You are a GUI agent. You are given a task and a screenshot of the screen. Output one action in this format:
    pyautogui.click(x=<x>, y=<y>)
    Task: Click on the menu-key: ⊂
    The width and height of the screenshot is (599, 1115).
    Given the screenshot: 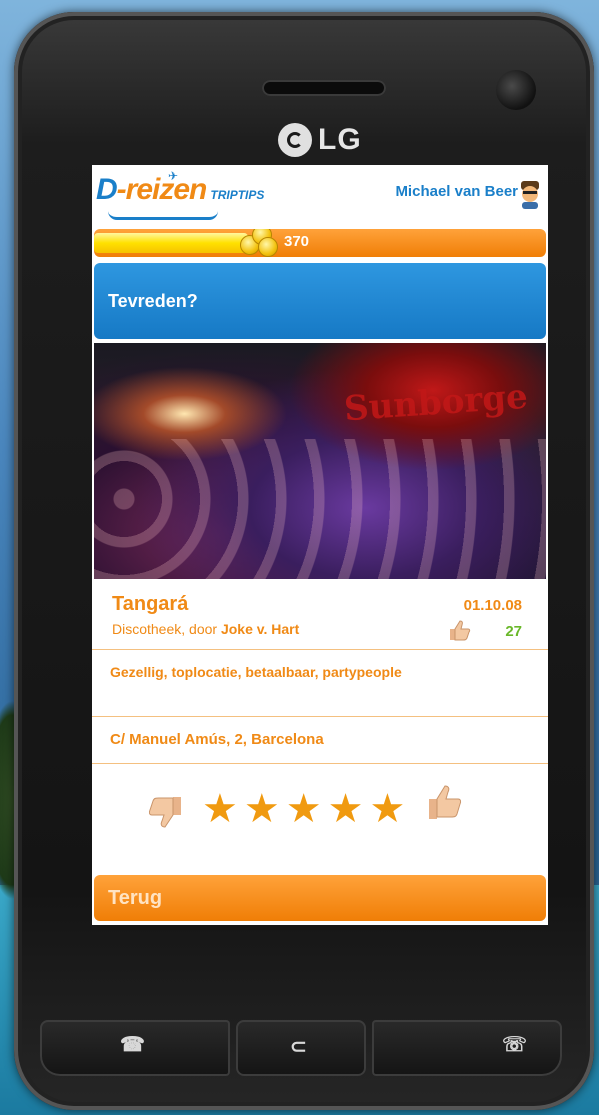 What is the action you would take?
    pyautogui.click(x=301, y=1048)
    